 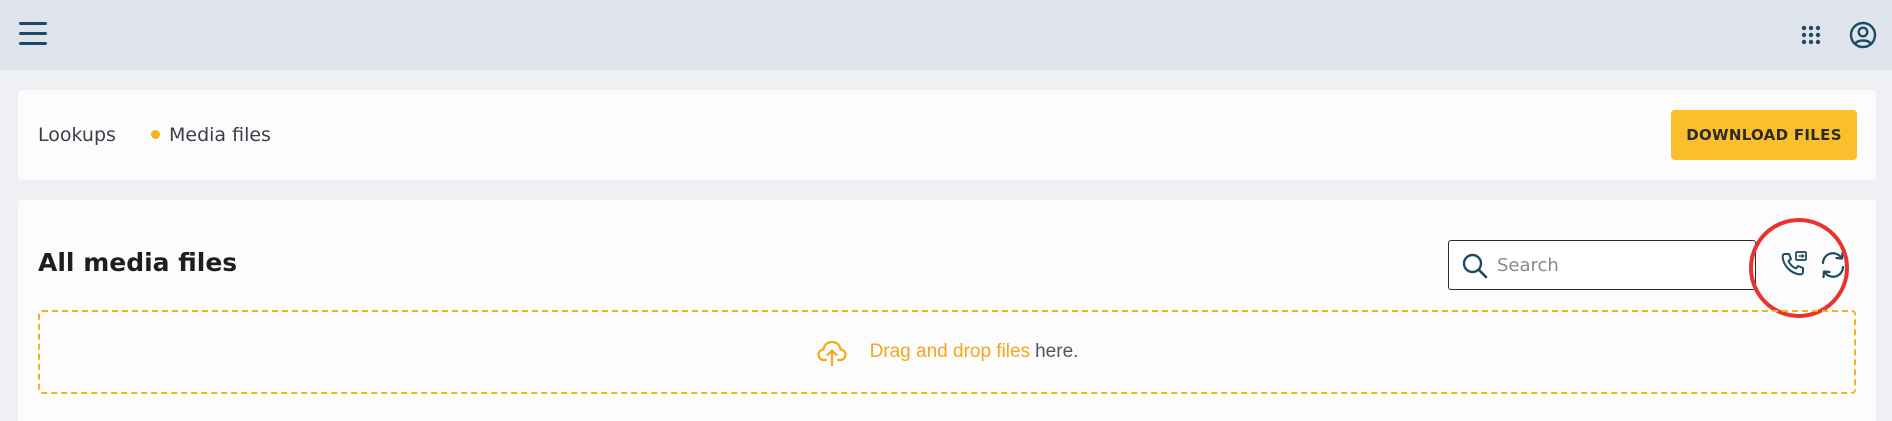 What do you see at coordinates (1057, 351) in the screenshot?
I see `dropzone-text: here.` at bounding box center [1057, 351].